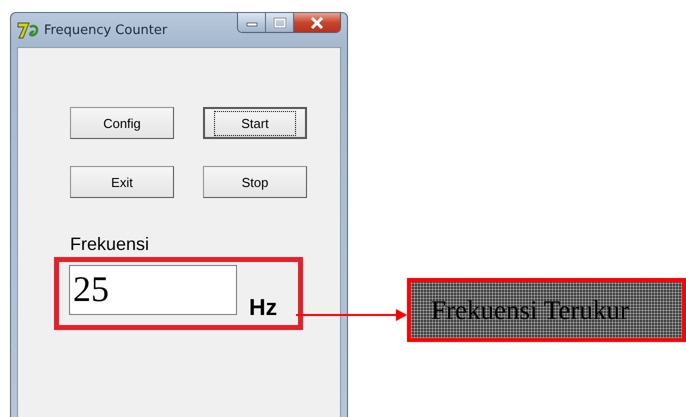 The width and height of the screenshot is (686, 417). I want to click on window-title: Frequency Counter, so click(106, 30).